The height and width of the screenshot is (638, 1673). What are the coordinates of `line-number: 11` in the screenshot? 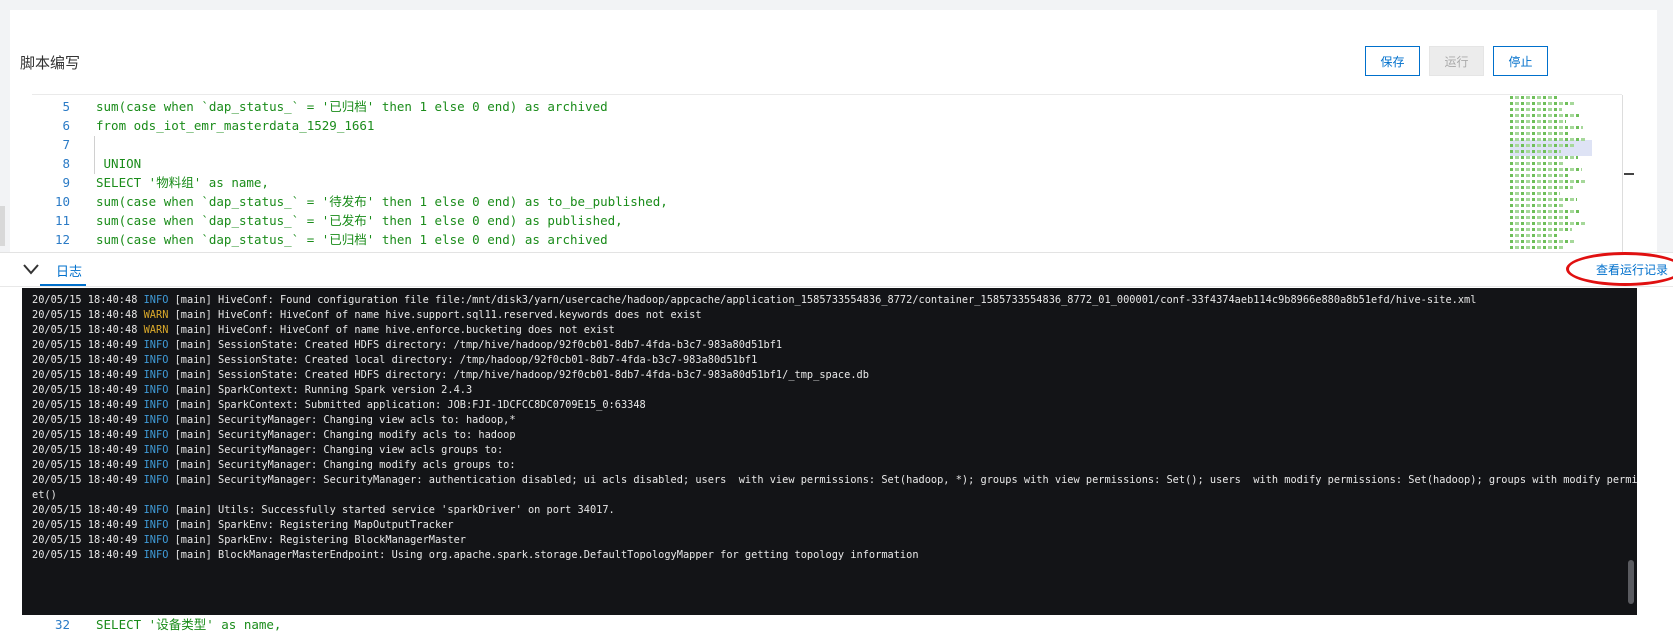 It's located at (62, 220).